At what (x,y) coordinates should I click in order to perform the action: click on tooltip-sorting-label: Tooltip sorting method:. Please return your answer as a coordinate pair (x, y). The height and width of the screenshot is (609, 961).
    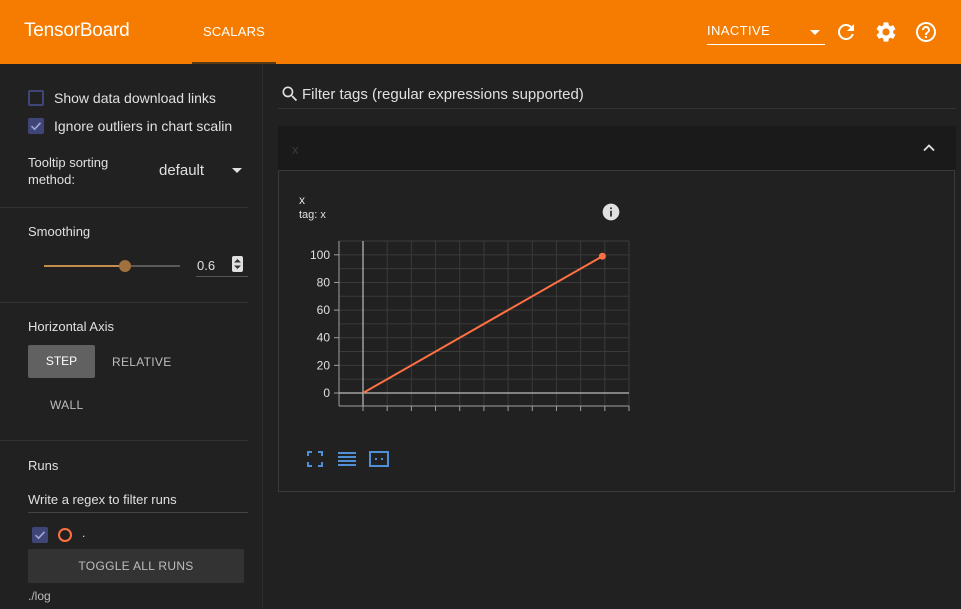
    Looking at the image, I should click on (68, 171).